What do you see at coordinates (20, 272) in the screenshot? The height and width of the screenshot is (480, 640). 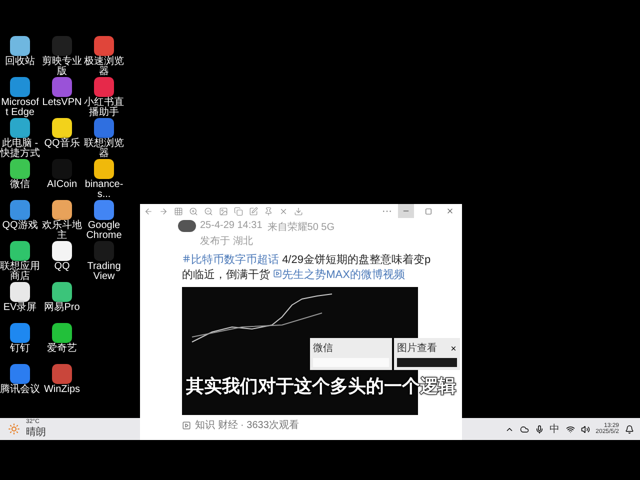 I see `icon-label: 联想应用商店` at bounding box center [20, 272].